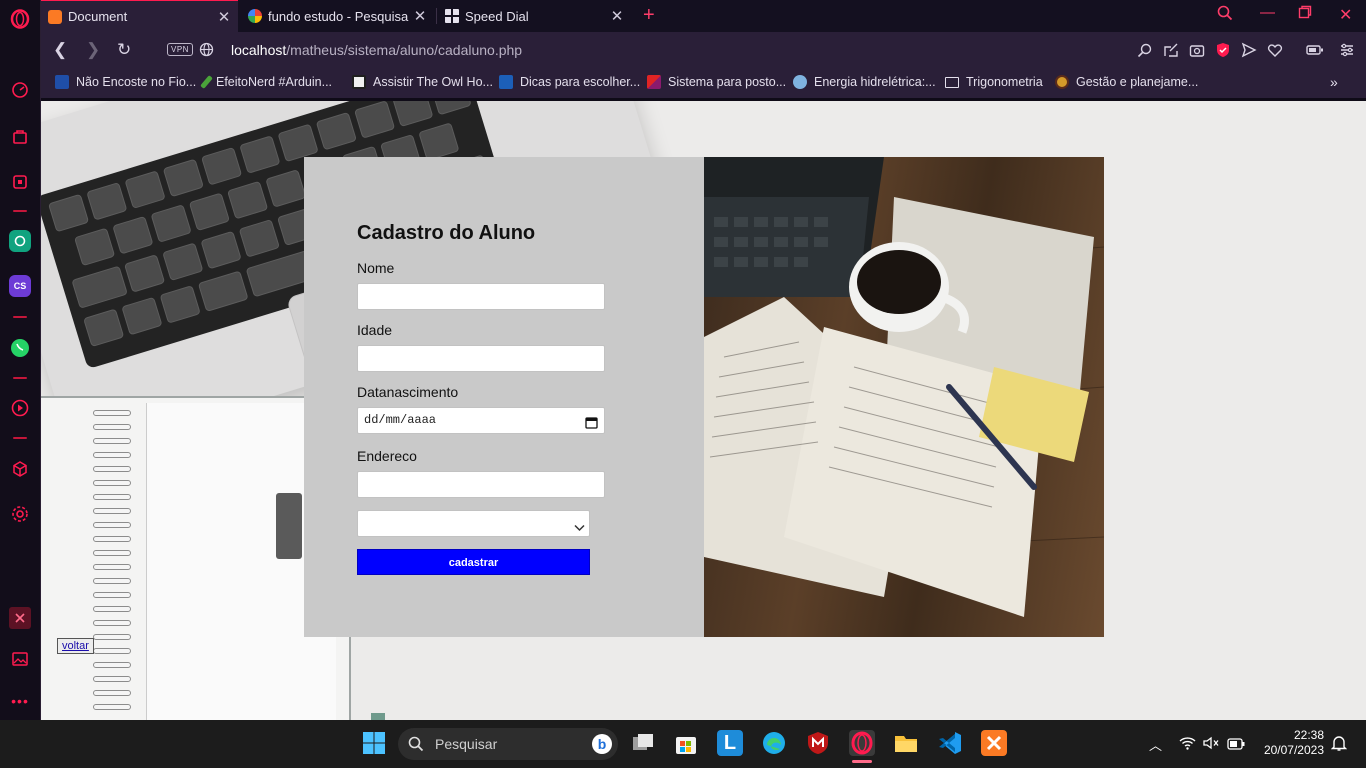  What do you see at coordinates (20, 360) in the screenshot?
I see `opera-sidebar: CS •••` at bounding box center [20, 360].